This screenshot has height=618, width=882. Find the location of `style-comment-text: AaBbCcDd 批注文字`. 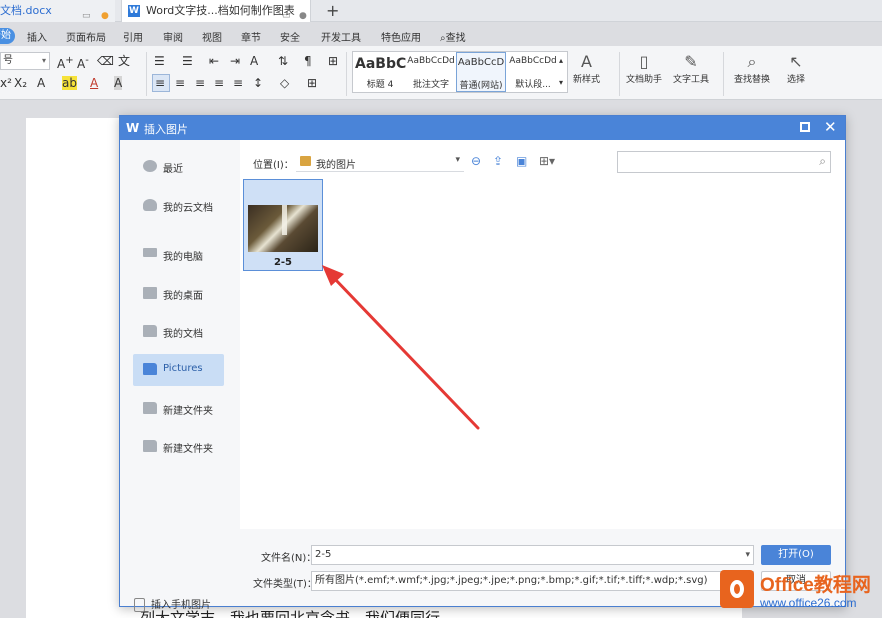

style-comment-text: AaBbCcDd 批注文字 is located at coordinates (431, 72).